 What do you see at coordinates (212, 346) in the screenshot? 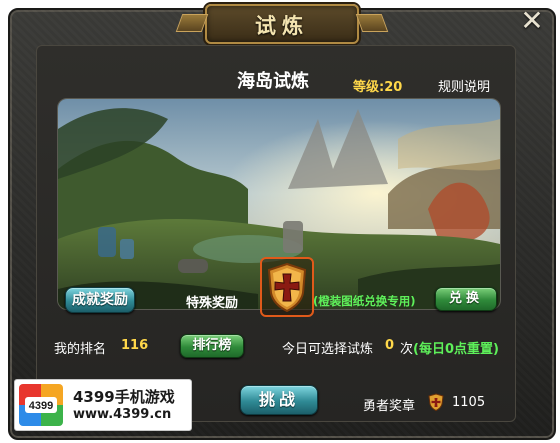
I see `leaderboard-button: 排行榜` at bounding box center [212, 346].